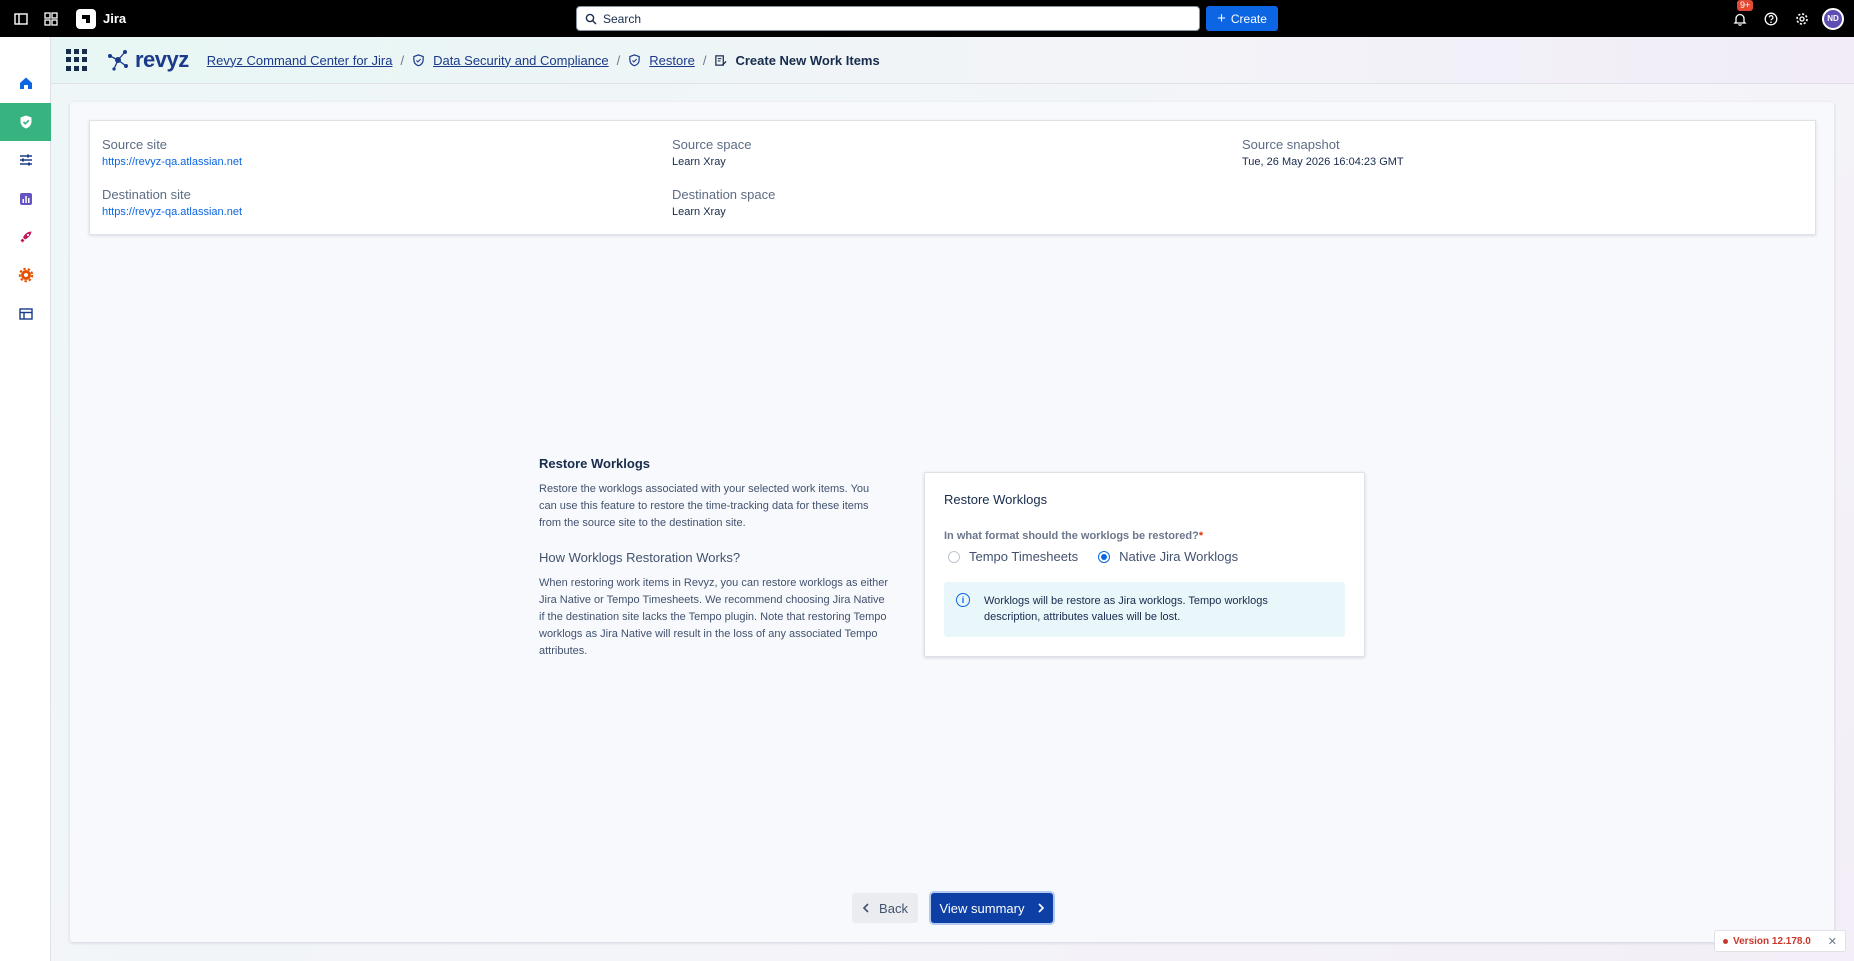 This screenshot has width=1854, height=961. I want to click on left-rail, so click(25, 499).